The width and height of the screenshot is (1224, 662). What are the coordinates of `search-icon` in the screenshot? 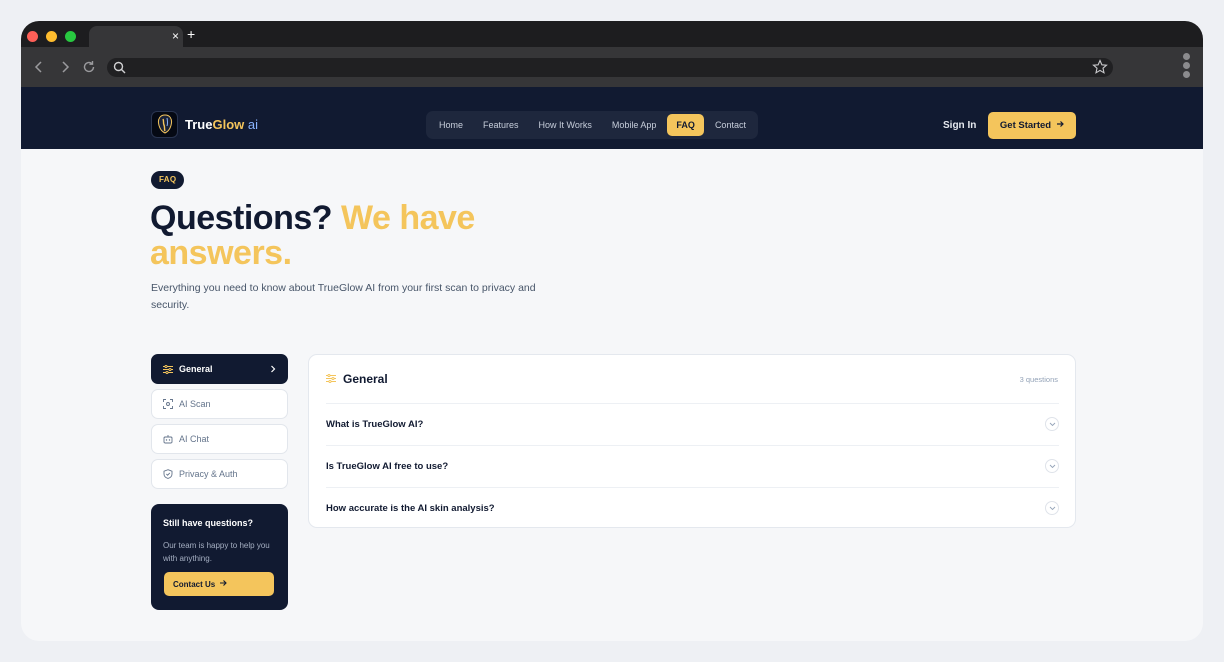 It's located at (119, 70).